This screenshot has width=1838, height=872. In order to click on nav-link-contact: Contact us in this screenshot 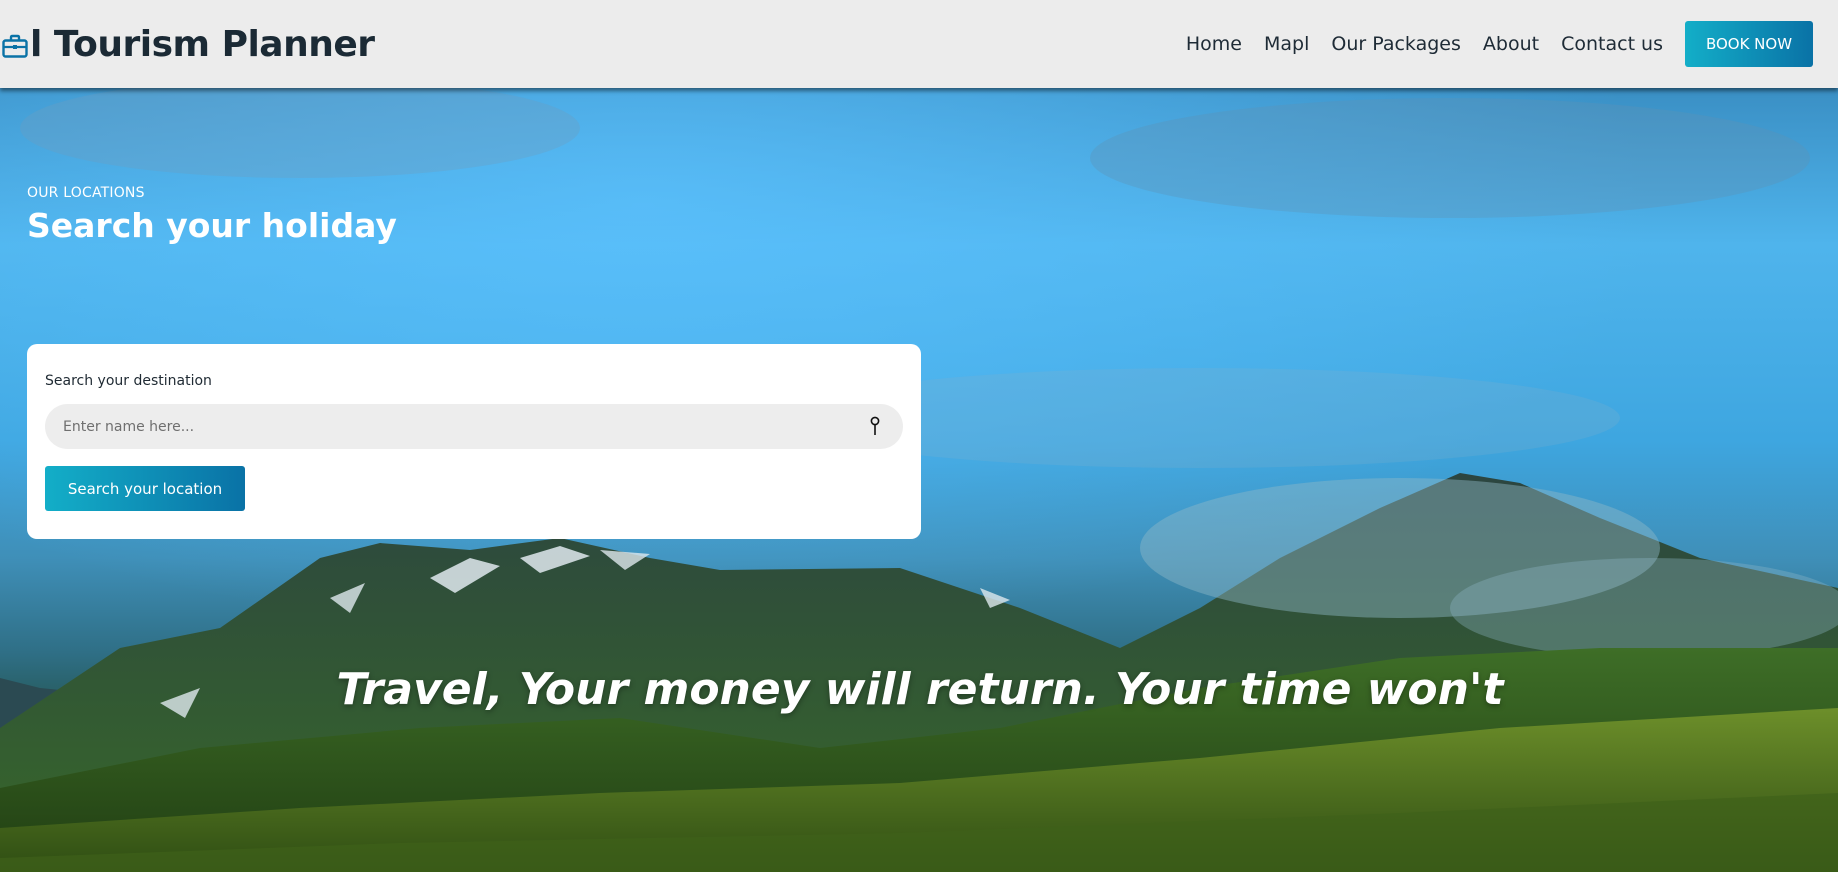, I will do `click(1612, 44)`.